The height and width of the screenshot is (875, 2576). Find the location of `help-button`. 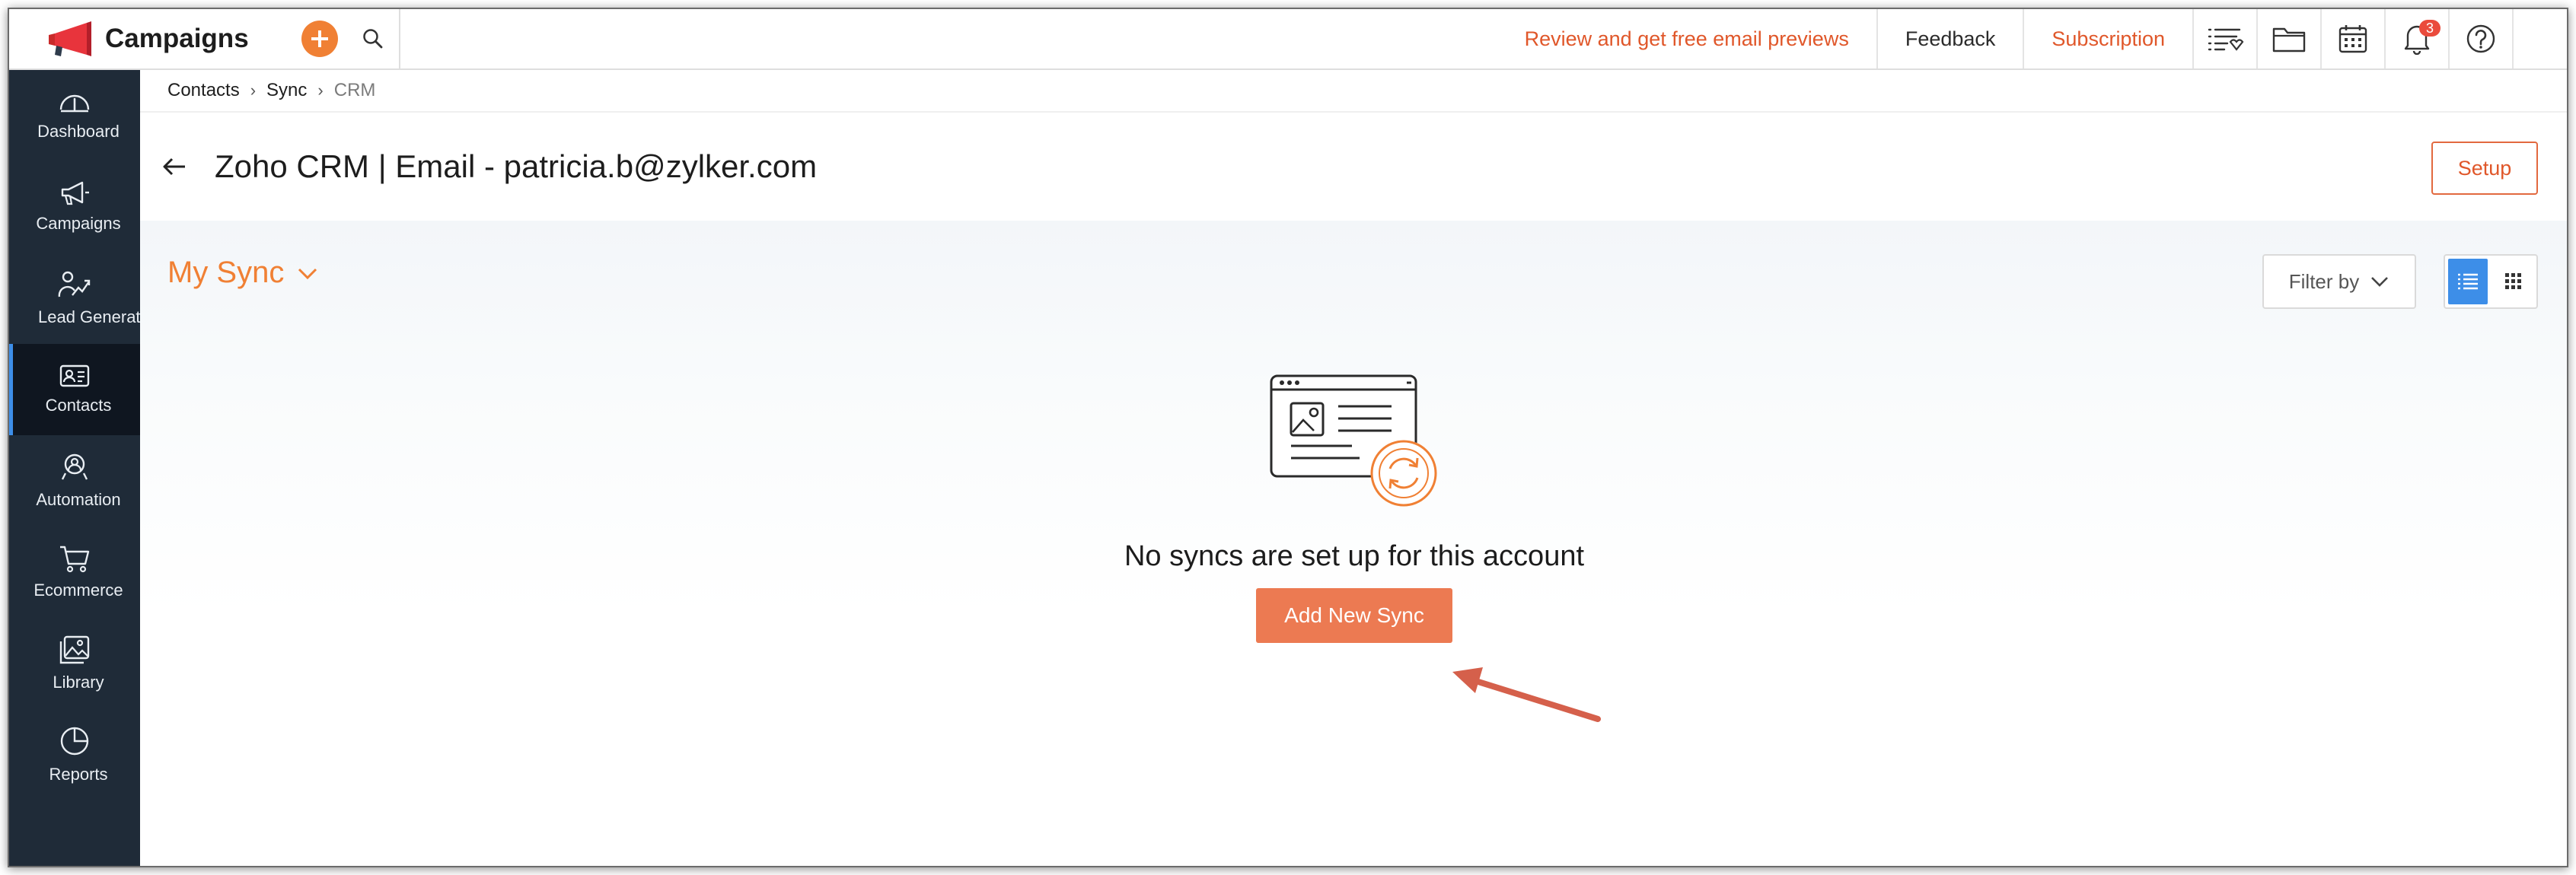

help-button is located at coordinates (2482, 38).